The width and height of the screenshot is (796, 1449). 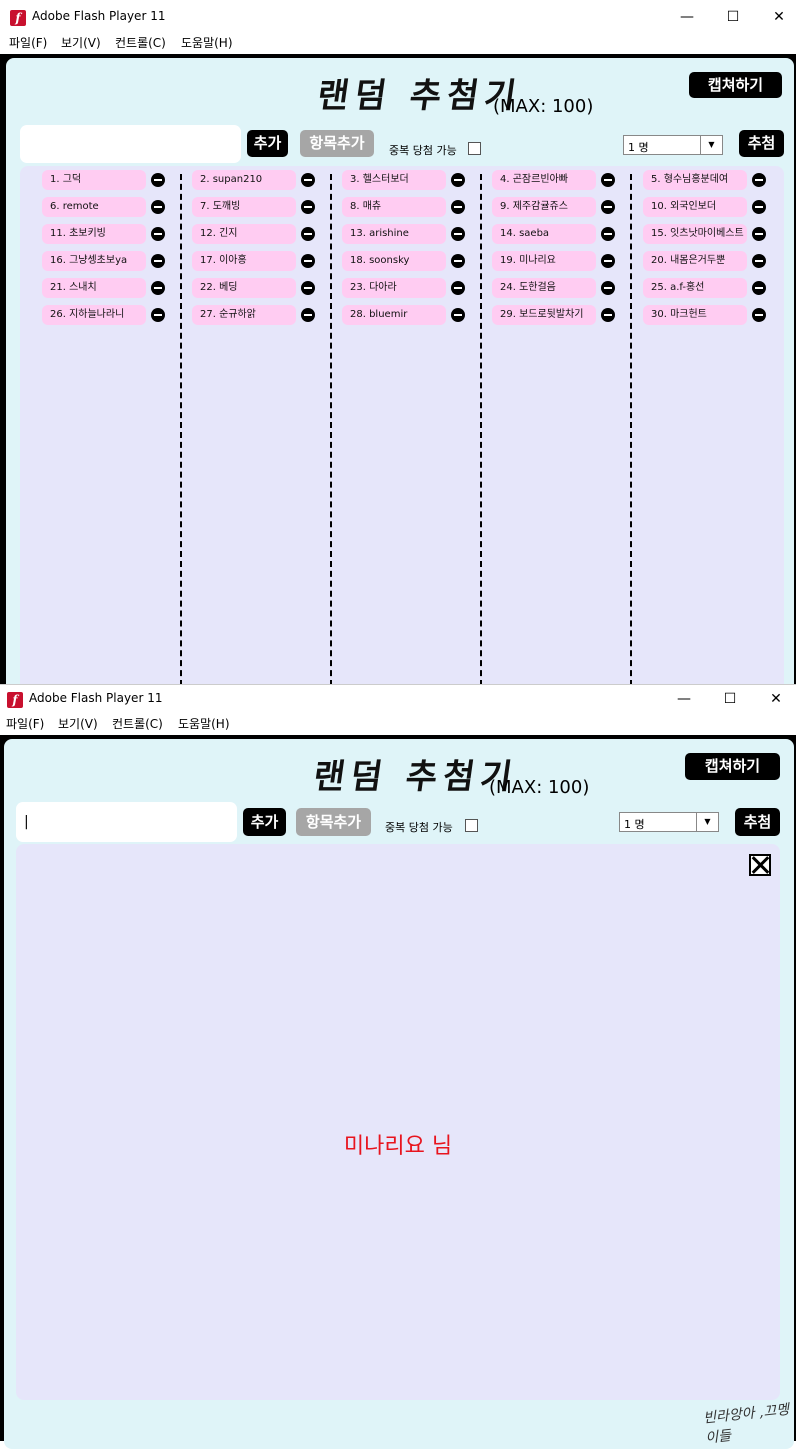 What do you see at coordinates (394, 207) in the screenshot?
I see `list-item: 8. 매츄` at bounding box center [394, 207].